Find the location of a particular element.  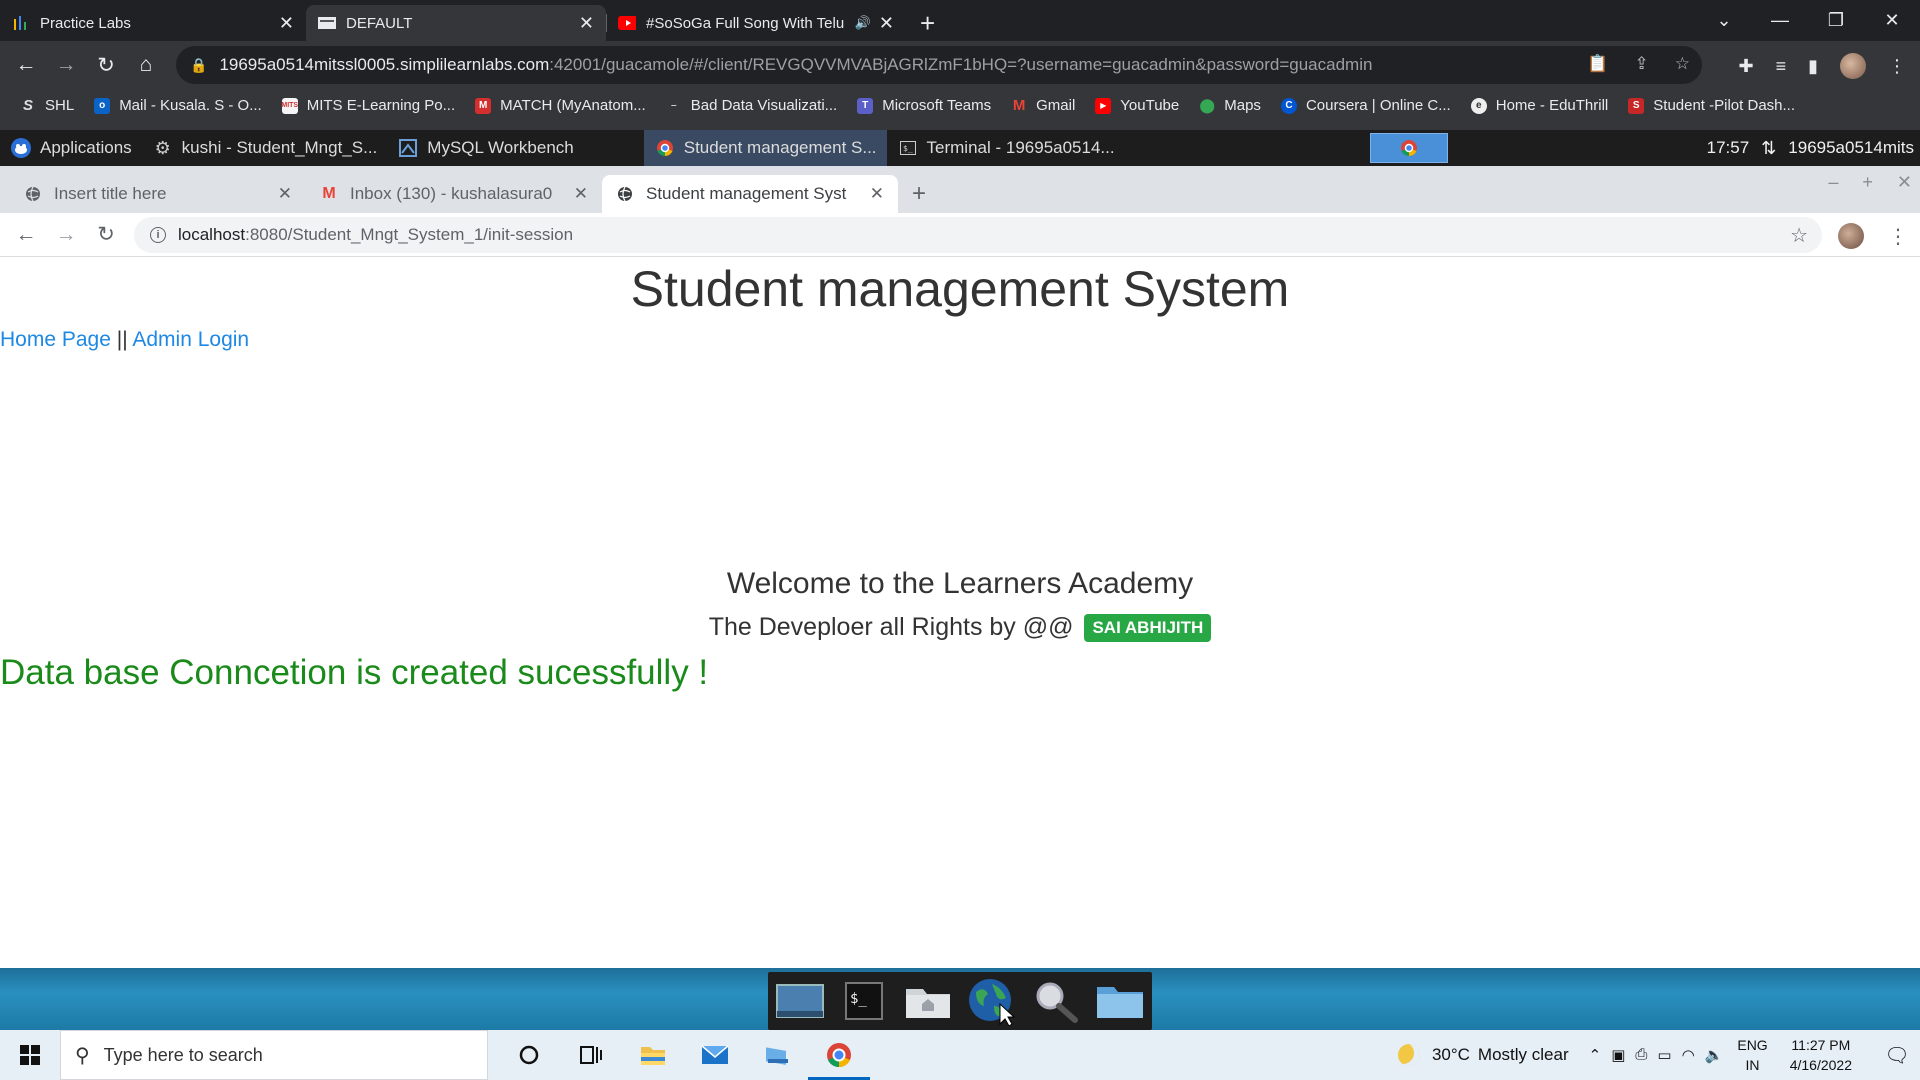

file-explorer-icon is located at coordinates (653, 1055).